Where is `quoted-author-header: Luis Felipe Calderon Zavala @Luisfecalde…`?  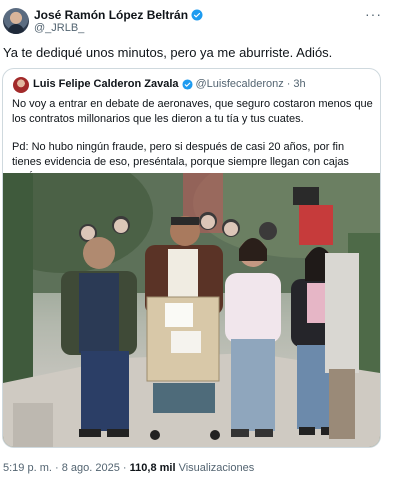 quoted-author-header: Luis Felipe Calderon Zavala @Luisfecalde… is located at coordinates (169, 84).